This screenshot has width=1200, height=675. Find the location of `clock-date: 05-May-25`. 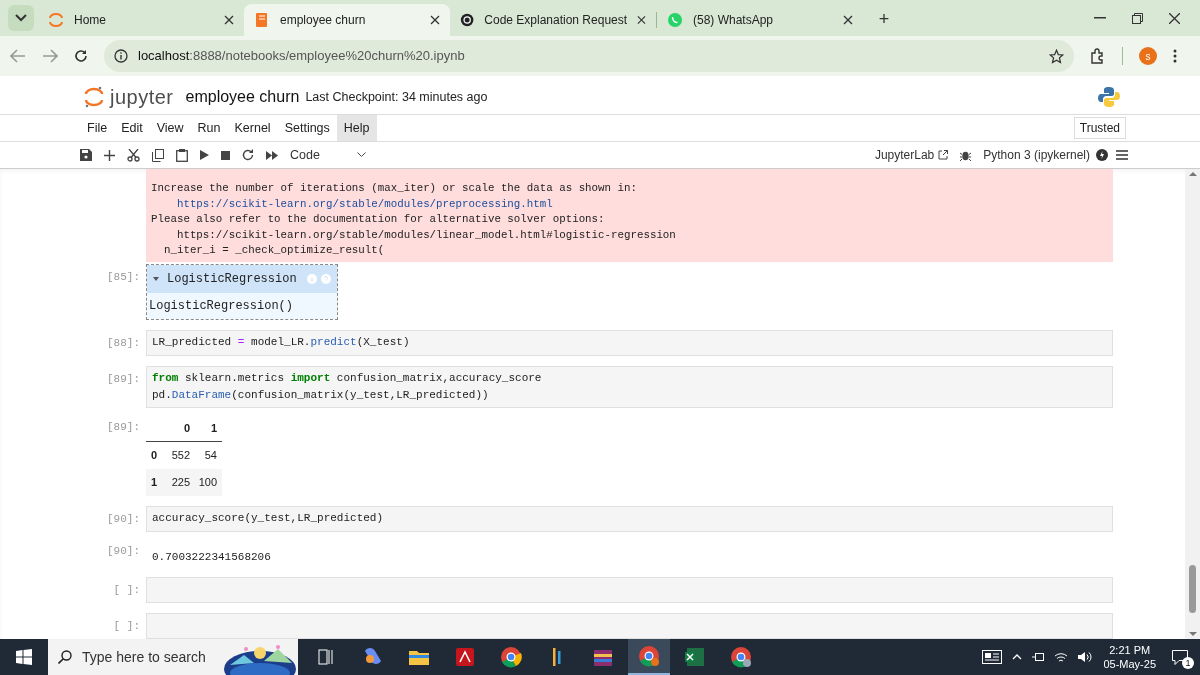

clock-date: 05-May-25 is located at coordinates (1129, 664).